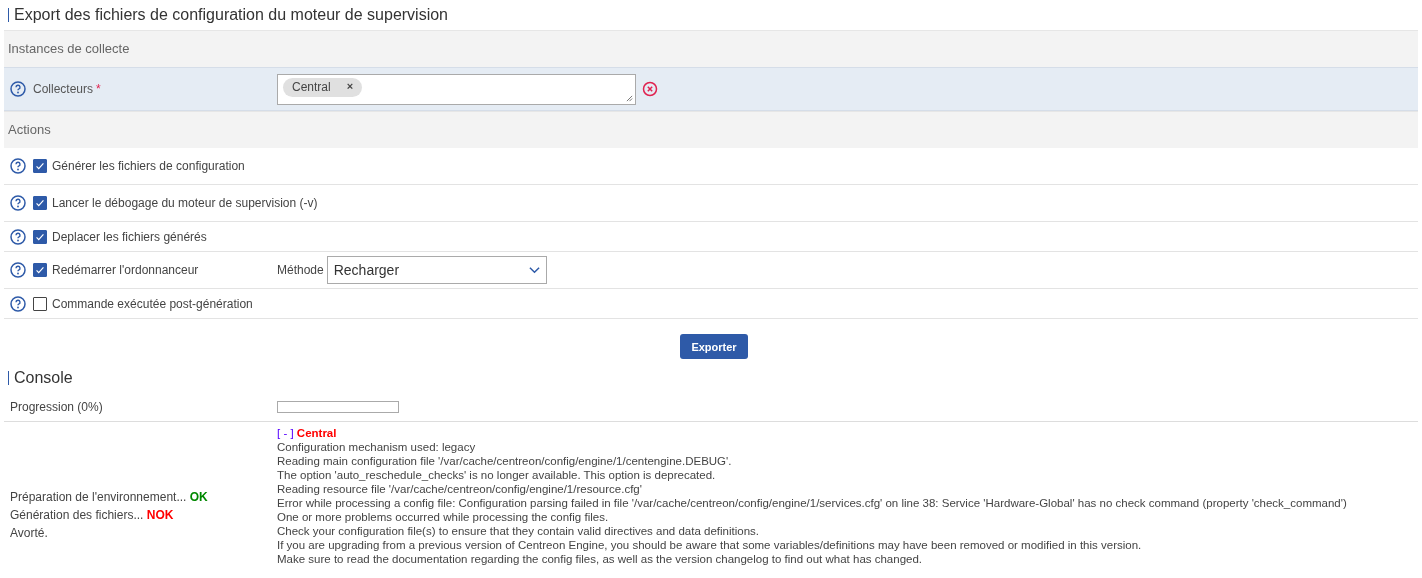 The width and height of the screenshot is (1422, 578). Describe the element at coordinates (152, 303) in the screenshot. I see `checkbox-label: Commande exécutée post-génération` at that location.